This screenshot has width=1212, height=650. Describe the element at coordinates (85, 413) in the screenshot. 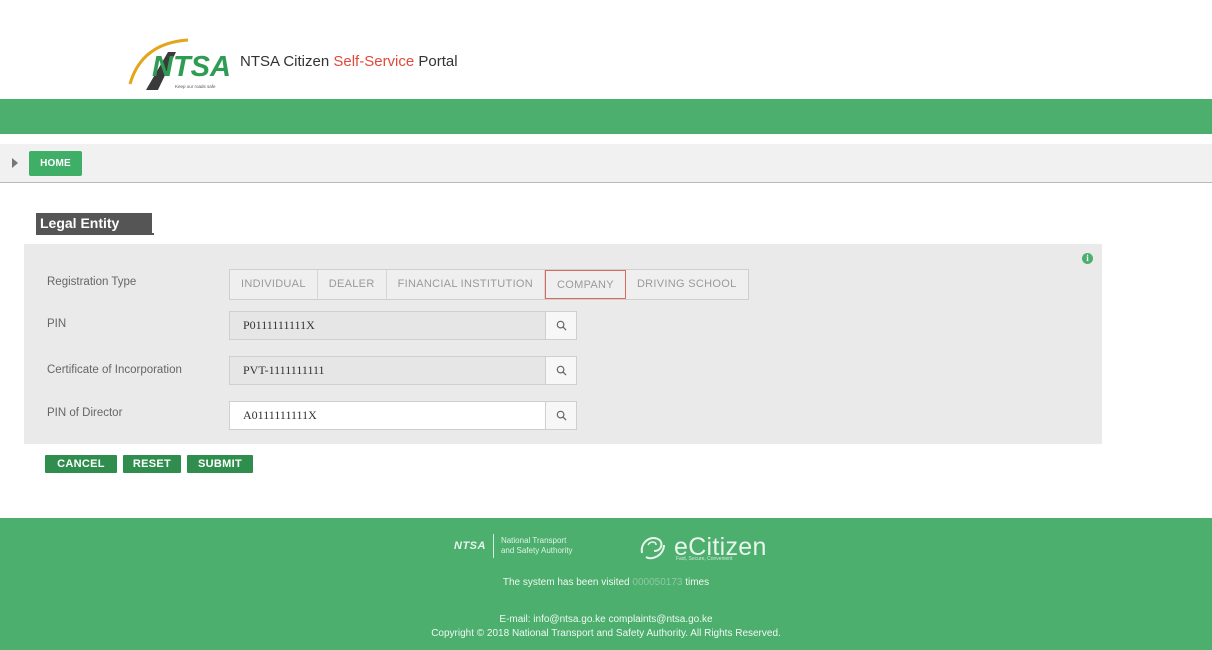

I see `director-pin-label: PIN of Director` at that location.